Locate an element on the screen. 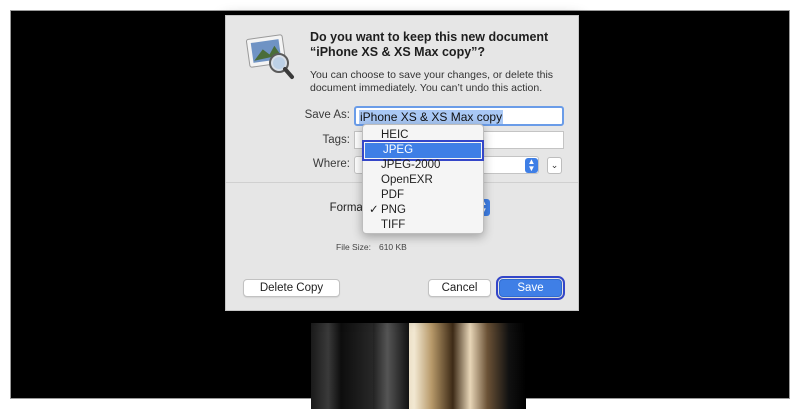  format-label: Format is located at coordinates (347, 208).